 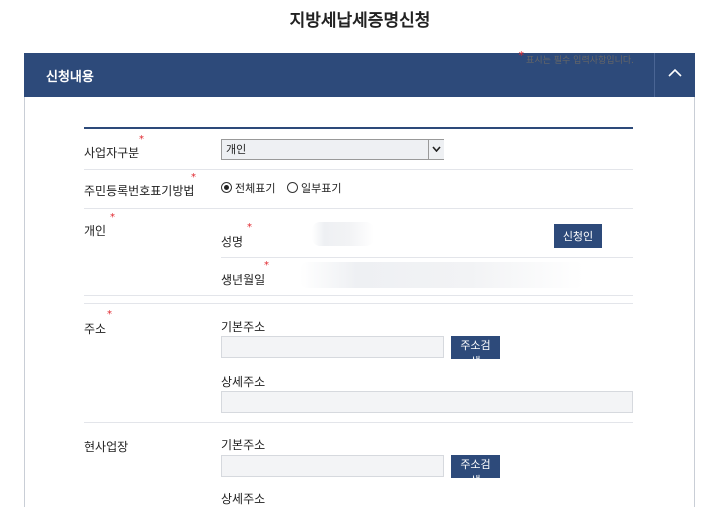 I want to click on detail-address-input, so click(x=427, y=402).